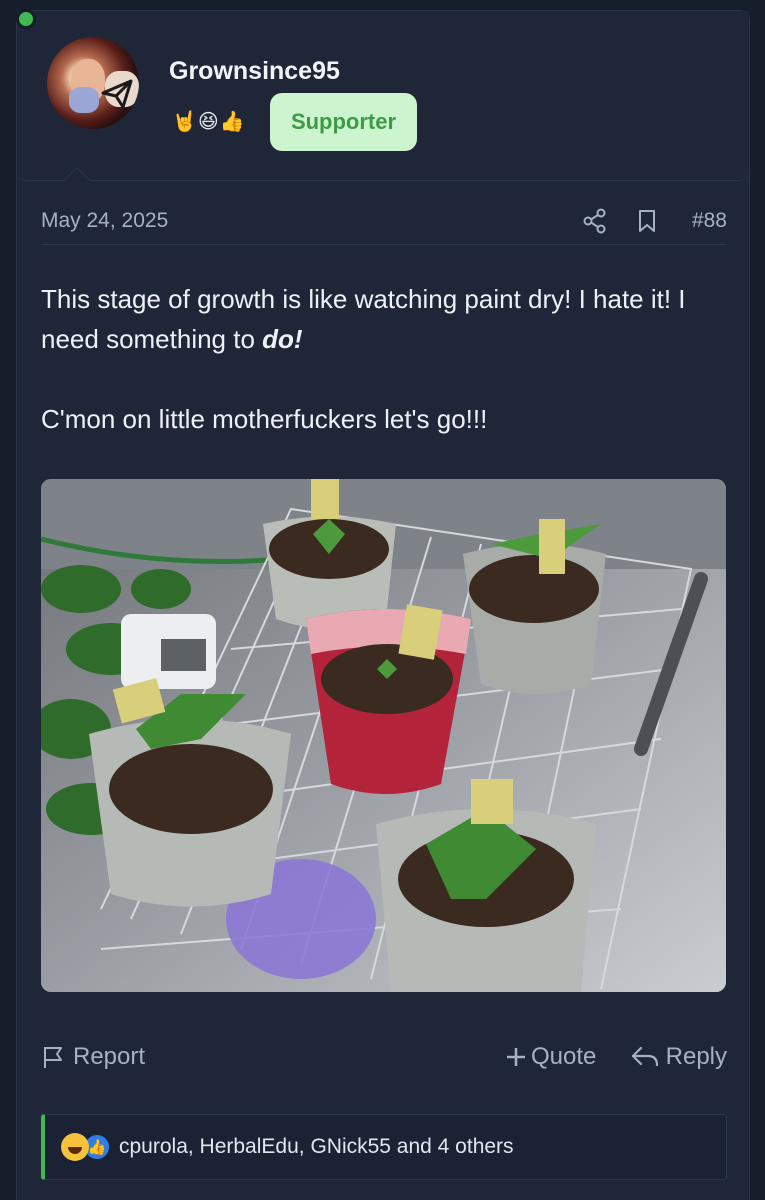 This screenshot has height=1200, width=765. What do you see at coordinates (516, 1057) in the screenshot?
I see `plus-icon` at bounding box center [516, 1057].